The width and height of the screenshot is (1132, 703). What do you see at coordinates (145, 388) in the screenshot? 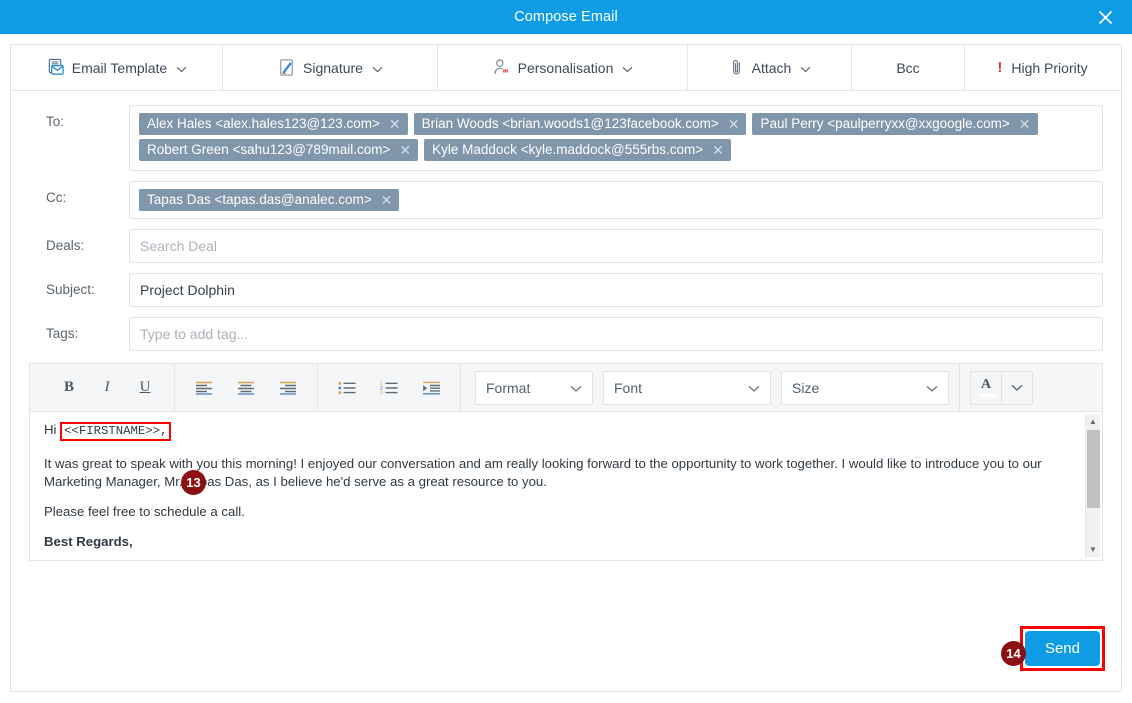
I see `underline-button: U` at bounding box center [145, 388].